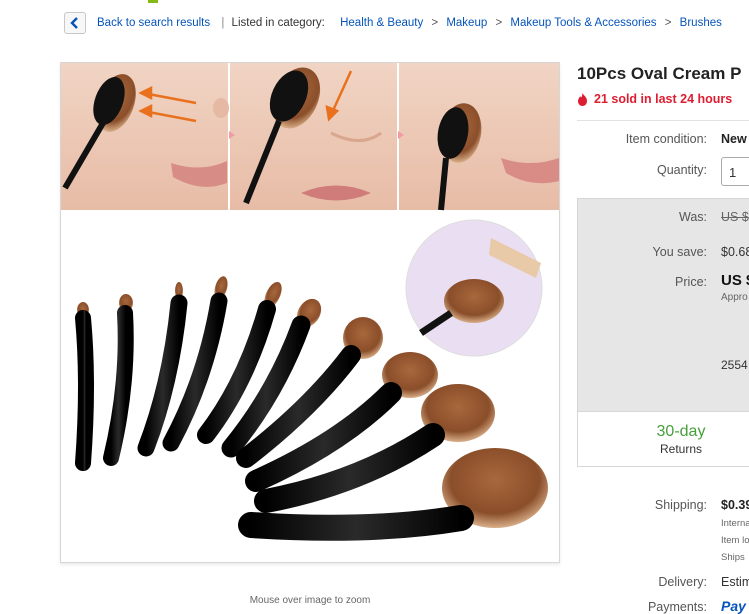  What do you see at coordinates (735, 582) in the screenshot?
I see `delivery-value: Estim` at bounding box center [735, 582].